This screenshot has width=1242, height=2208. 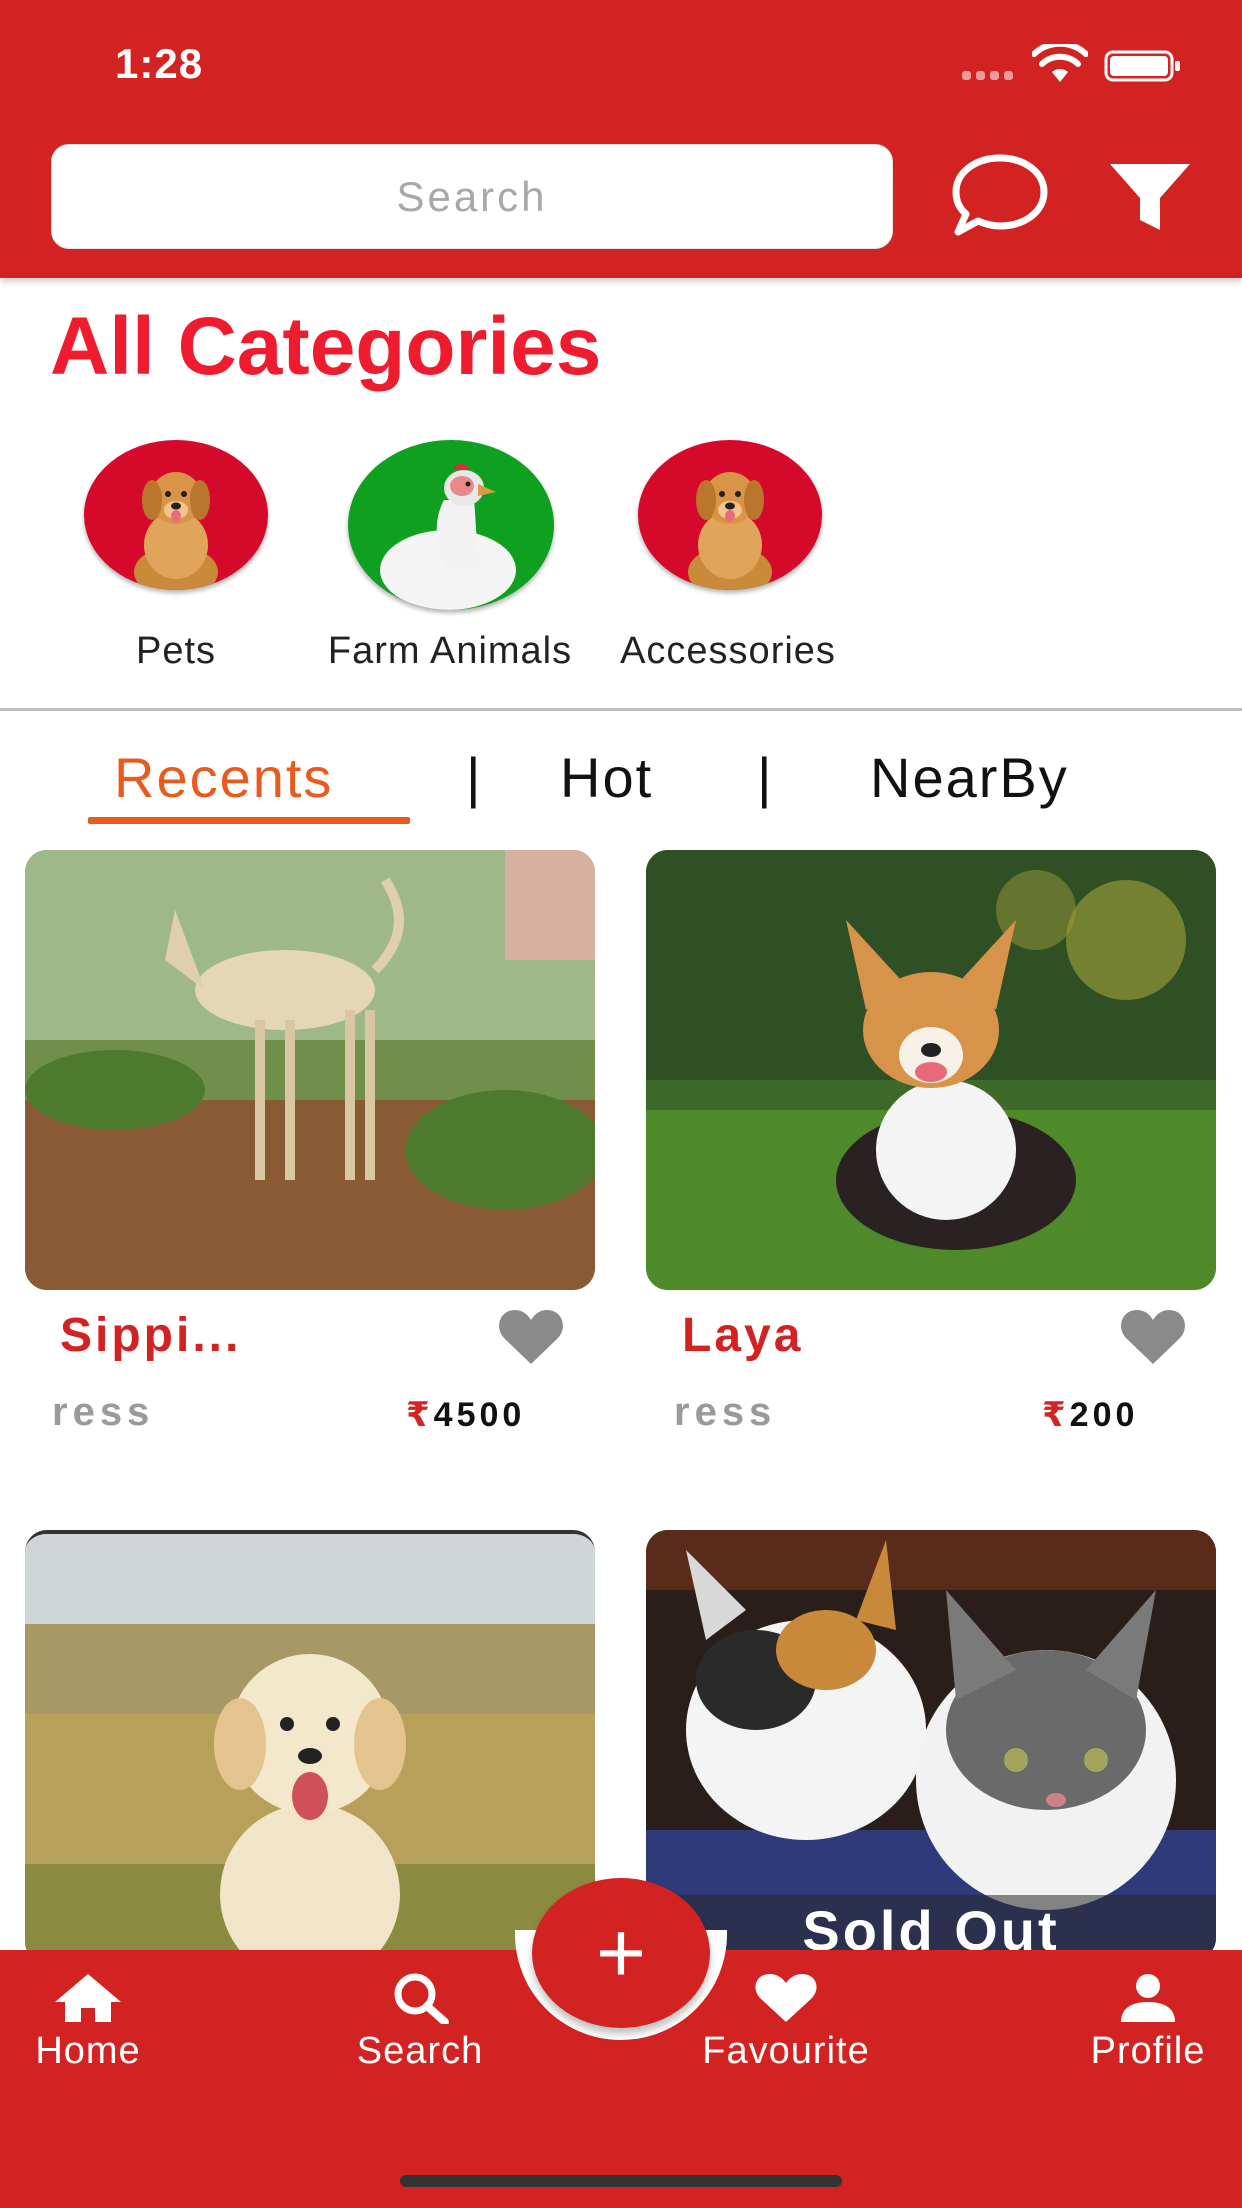 What do you see at coordinates (420, 2027) in the screenshot?
I see `nav-search: Search` at bounding box center [420, 2027].